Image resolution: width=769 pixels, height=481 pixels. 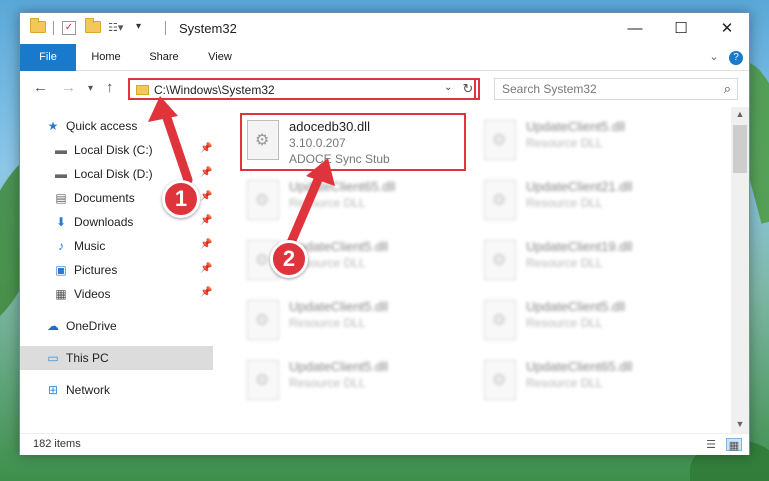 I want to click on customize-toolbar-icon: ☷▾, so click(x=119, y=28).